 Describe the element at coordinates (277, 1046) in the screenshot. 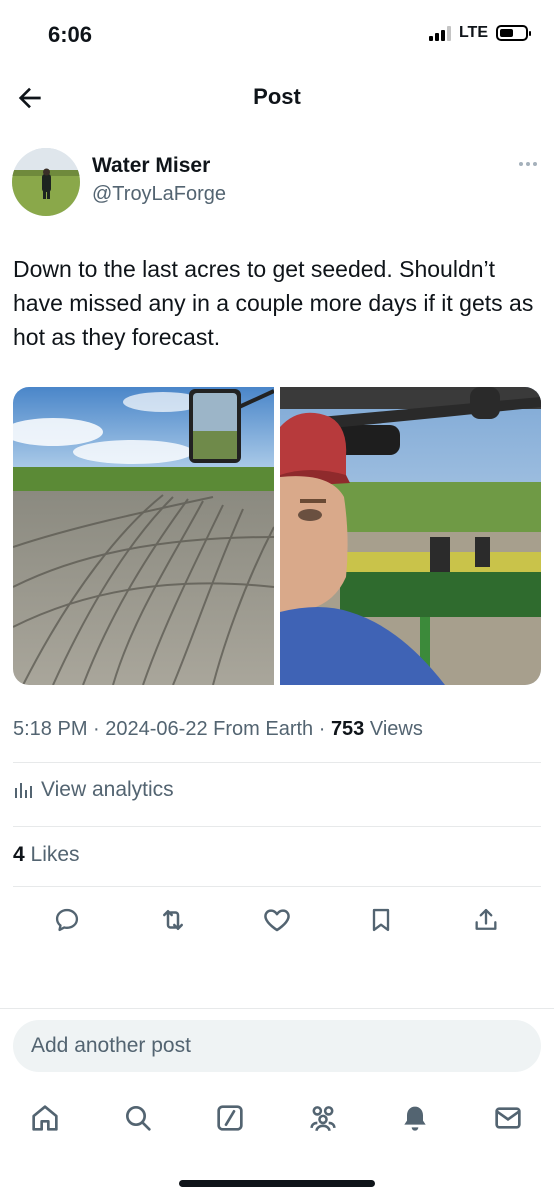

I see `add-post-input` at that location.